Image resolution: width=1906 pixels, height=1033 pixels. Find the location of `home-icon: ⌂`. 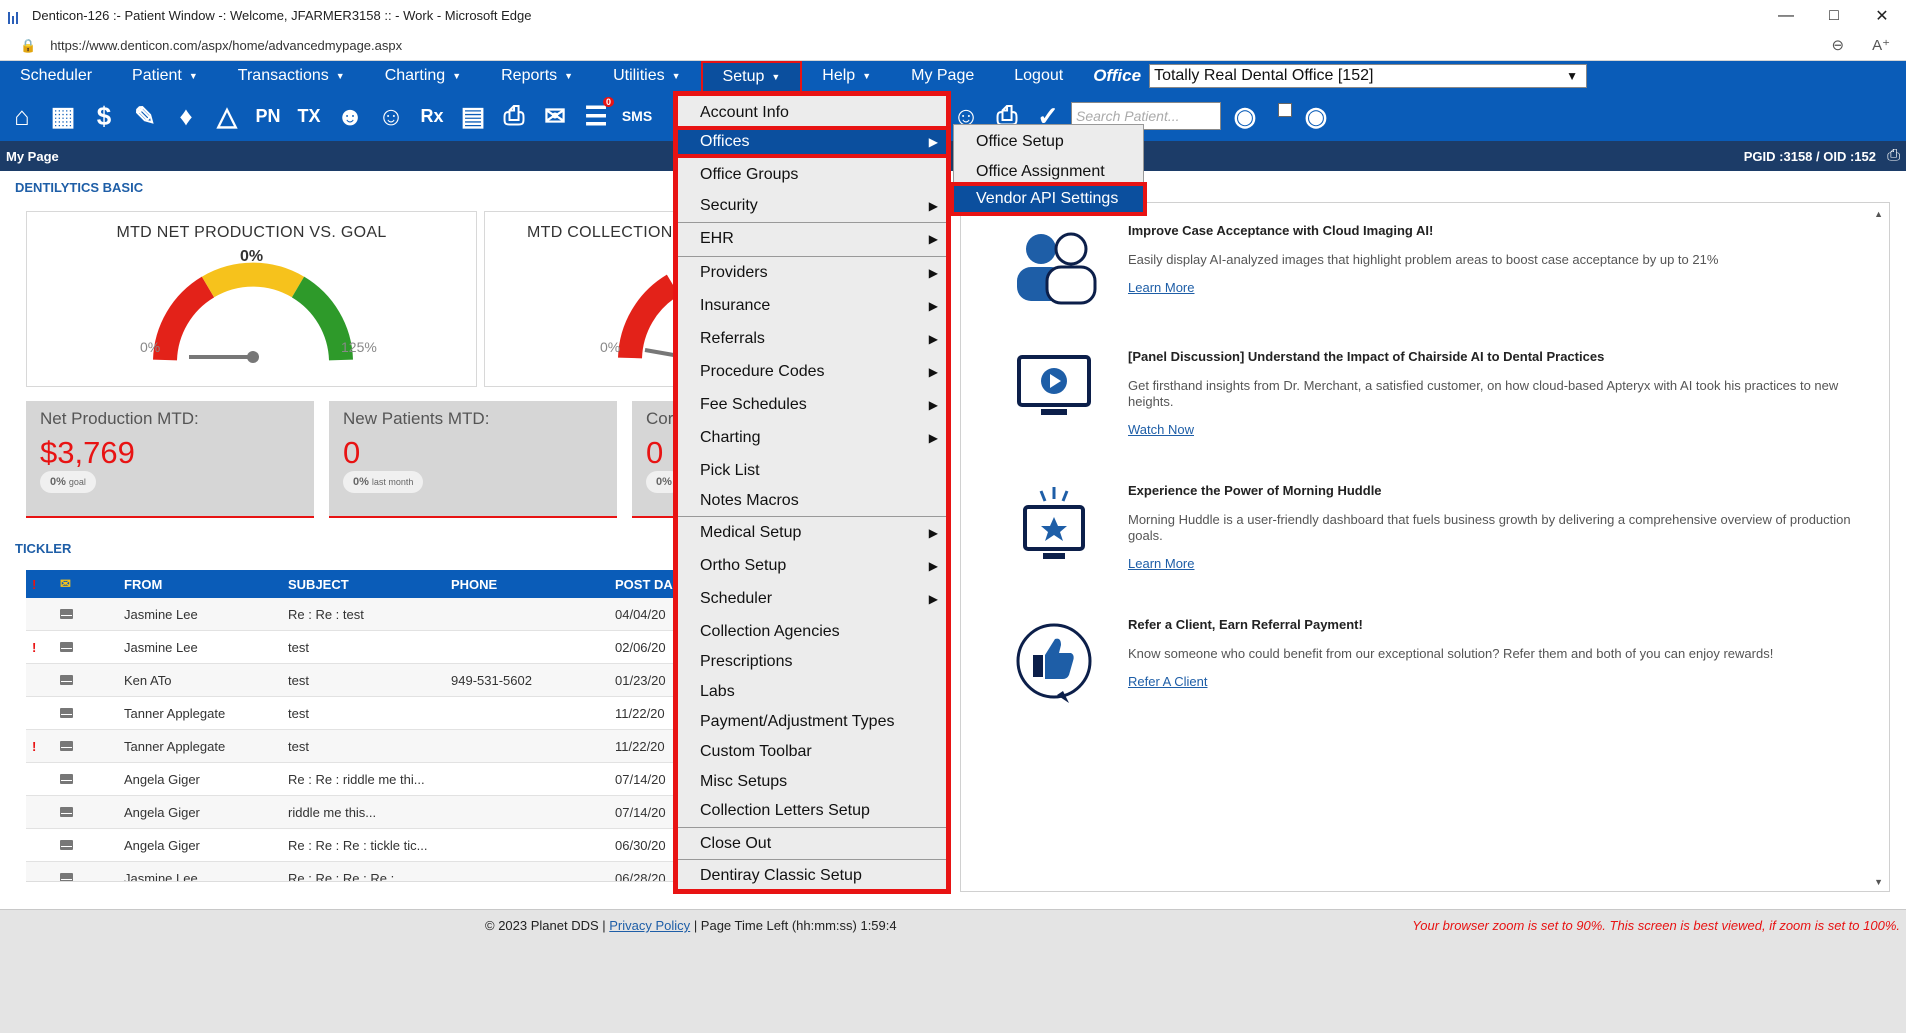

home-icon: ⌂ is located at coordinates (22, 116).